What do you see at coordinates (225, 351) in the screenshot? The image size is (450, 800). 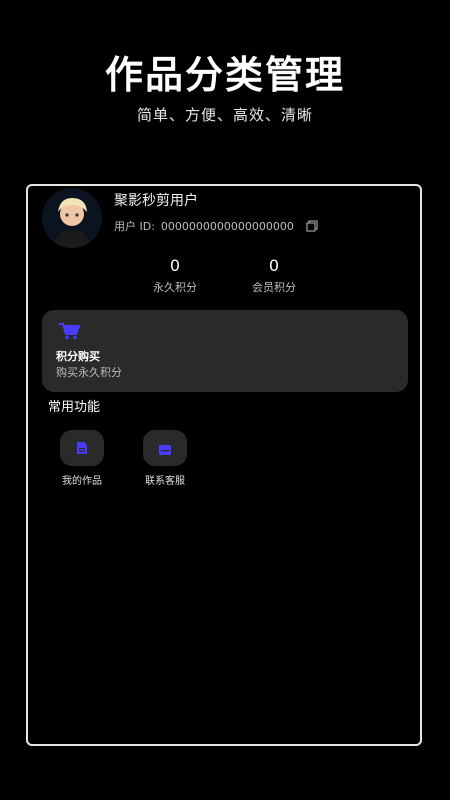 I see `purchase-card: 积分购买 购买永久积分` at bounding box center [225, 351].